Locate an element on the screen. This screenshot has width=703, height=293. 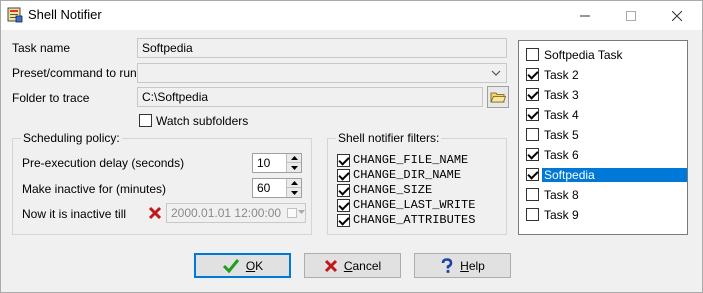
clear-inactive-button is located at coordinates (155, 213).